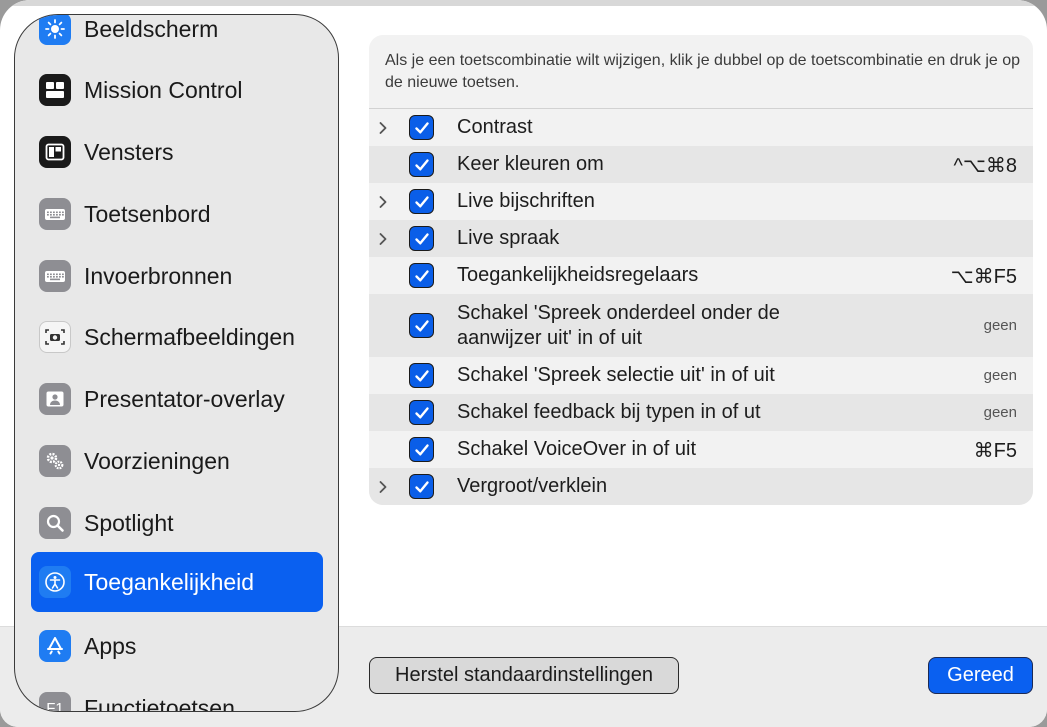 This screenshot has height=727, width=1047. I want to click on shortcut-label: Live spraak, so click(508, 238).